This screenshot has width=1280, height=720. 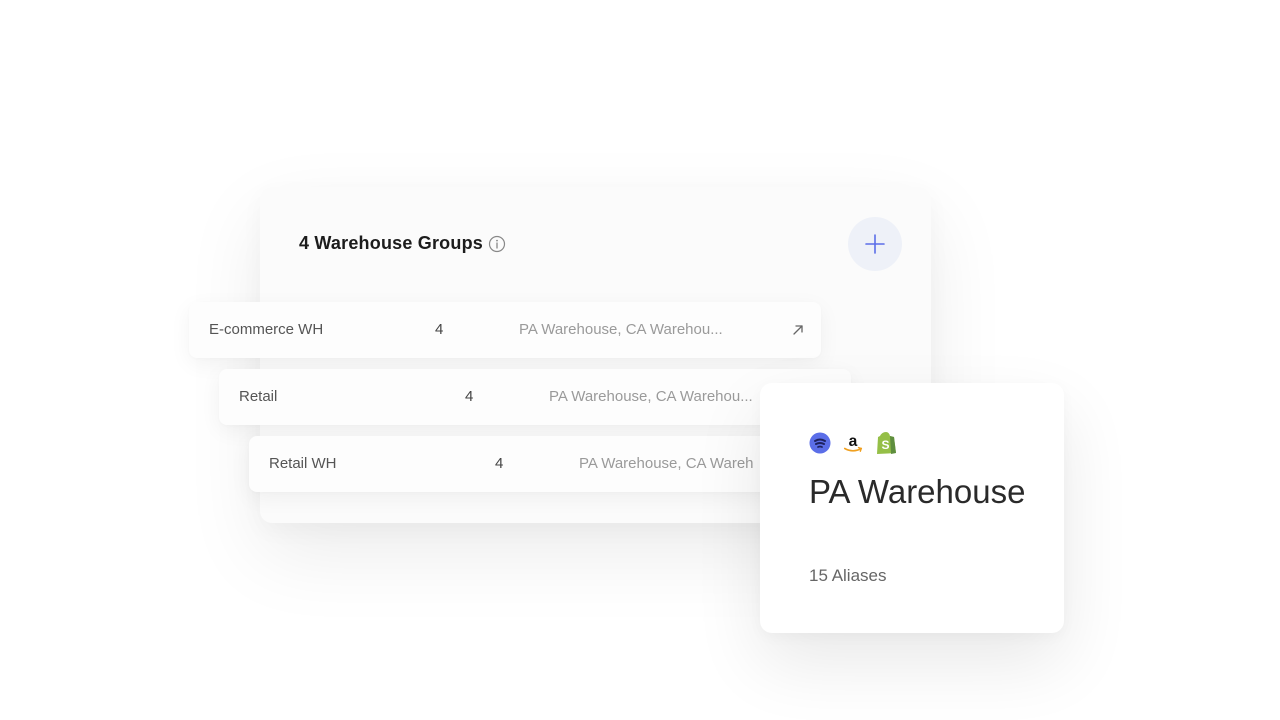 I want to click on plus-icon, so click(x=875, y=244).